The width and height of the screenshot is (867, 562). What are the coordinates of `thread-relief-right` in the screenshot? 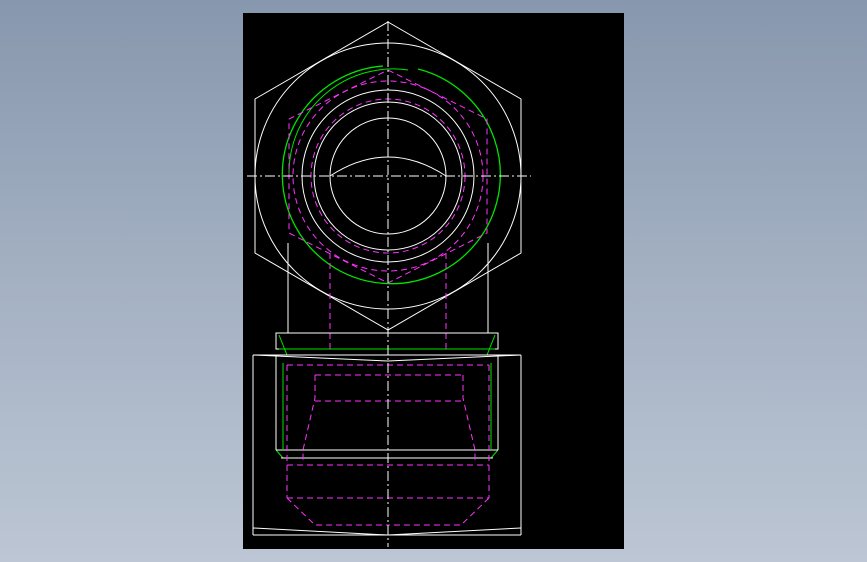 It's located at (494, 454).